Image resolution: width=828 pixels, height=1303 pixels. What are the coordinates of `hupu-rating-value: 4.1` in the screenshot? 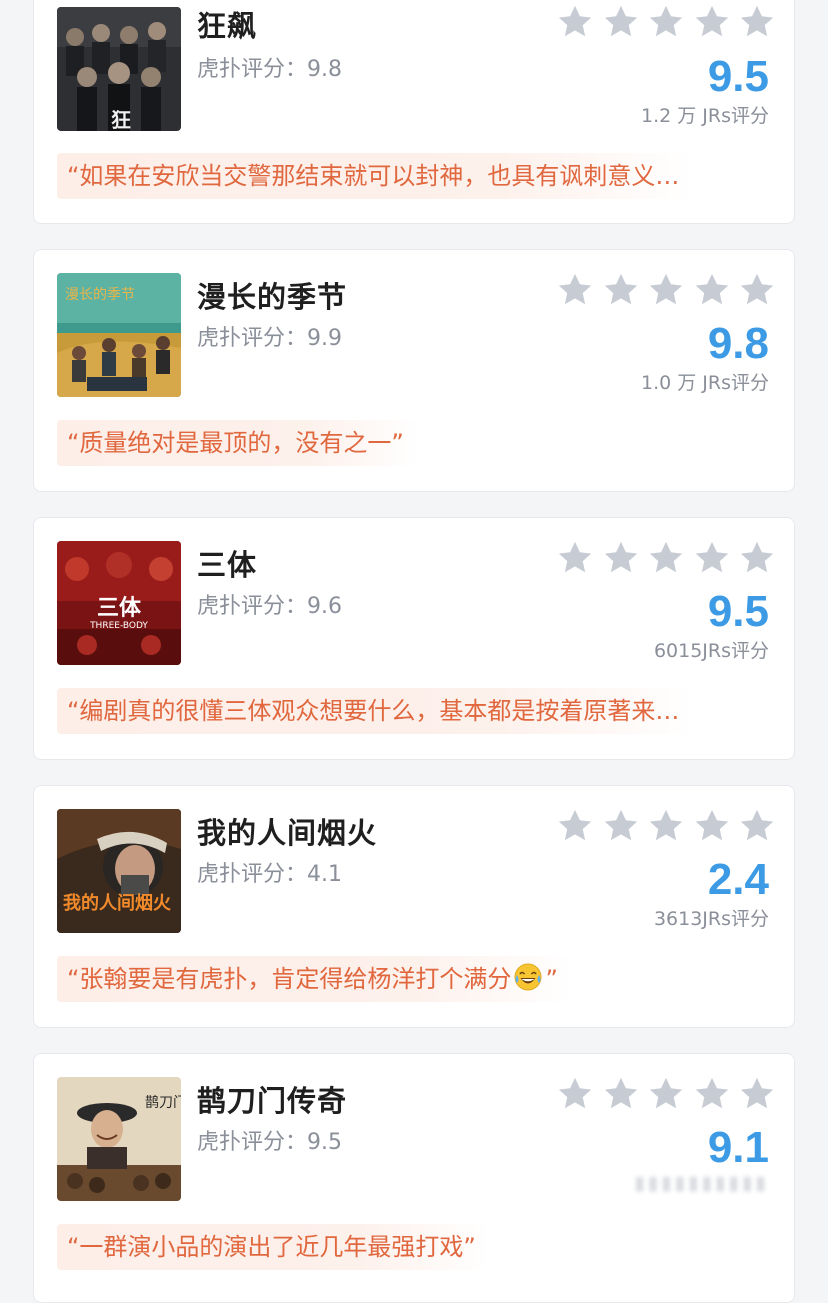 It's located at (325, 874).